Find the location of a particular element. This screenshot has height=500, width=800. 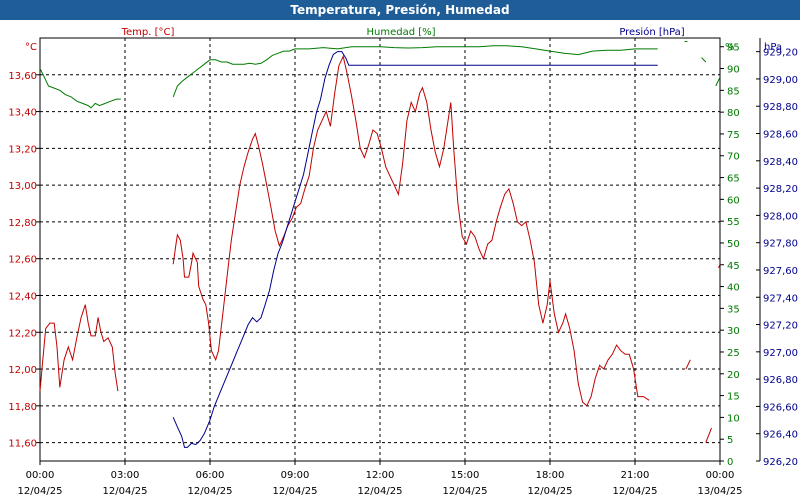

time-tick-label: 18:00 is located at coordinates (550, 475).